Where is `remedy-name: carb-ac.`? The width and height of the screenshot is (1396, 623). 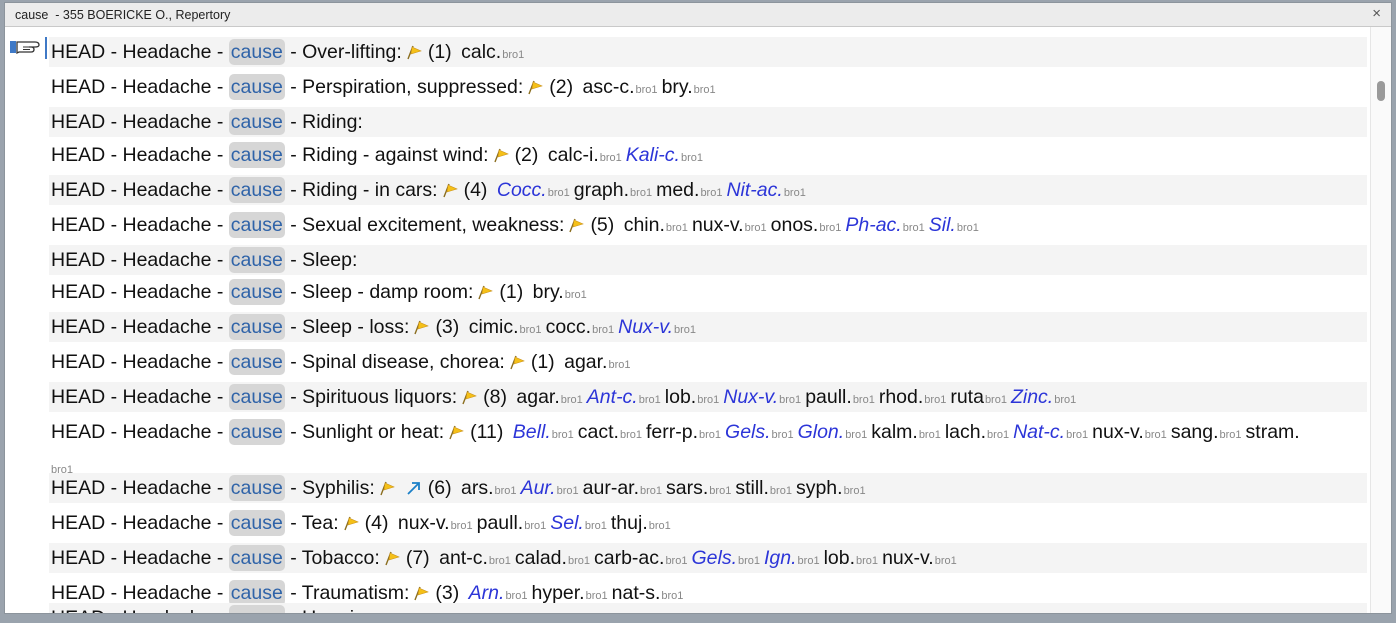 remedy-name: carb-ac. is located at coordinates (629, 558).